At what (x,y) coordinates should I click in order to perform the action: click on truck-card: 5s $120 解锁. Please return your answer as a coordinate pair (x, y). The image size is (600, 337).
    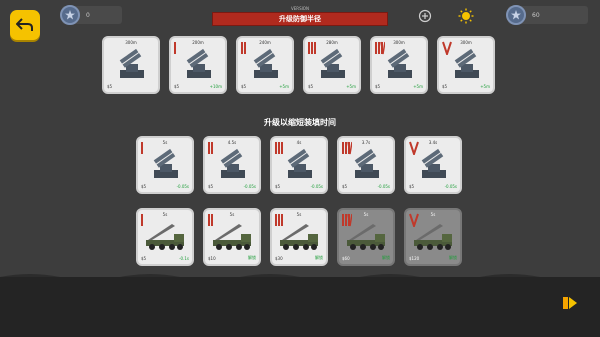
    Looking at the image, I should click on (433, 237).